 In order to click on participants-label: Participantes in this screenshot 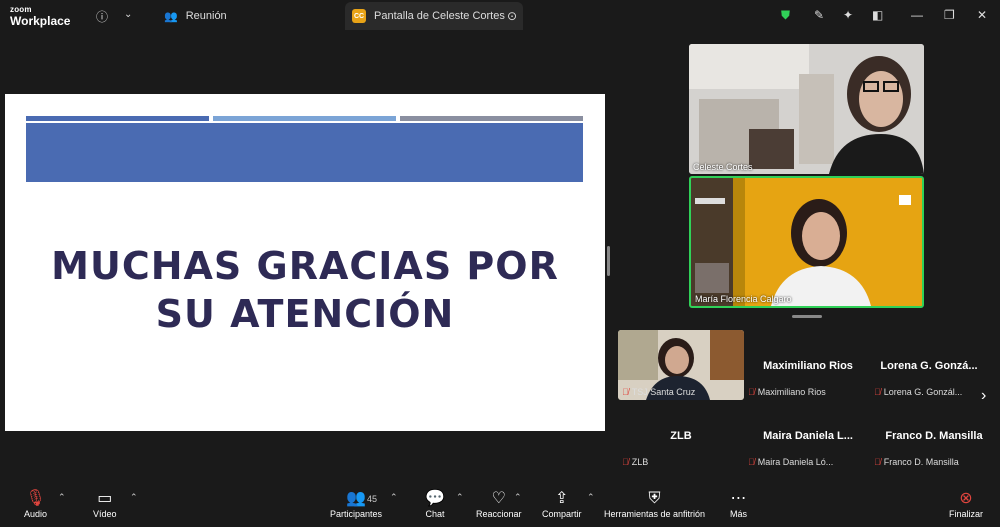, I will do `click(356, 514)`.